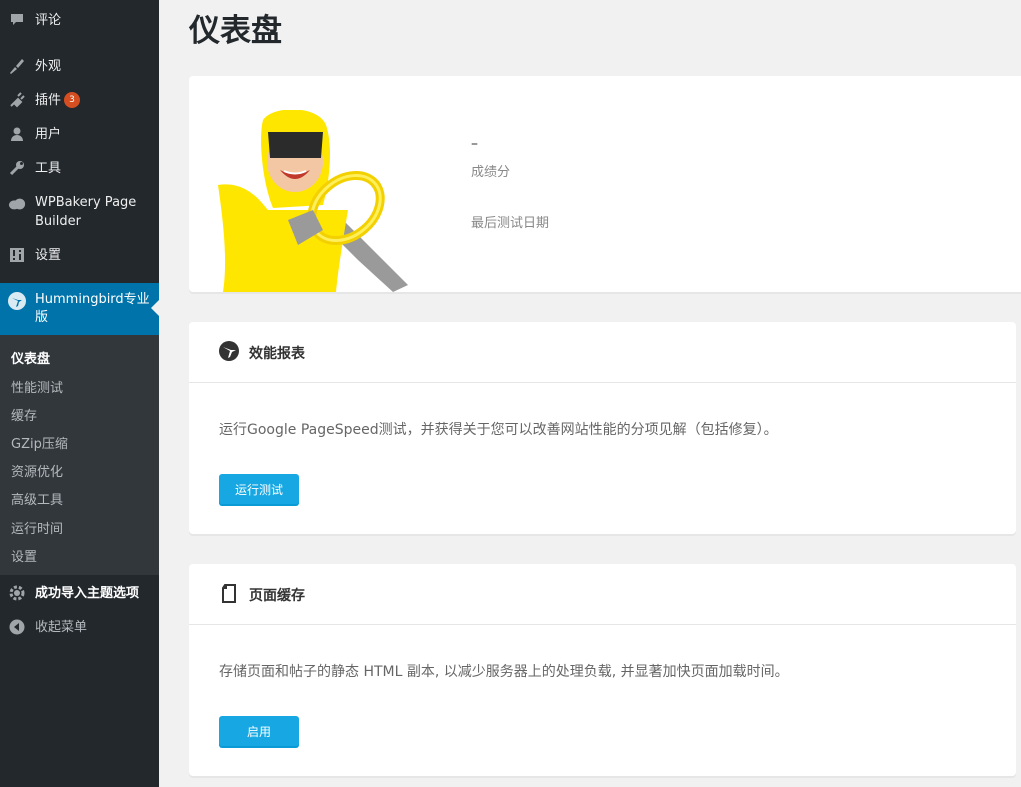 The height and width of the screenshot is (787, 1021). Describe the element at coordinates (37, 498) in the screenshot. I see `submenu-item-advanced-tools: 高级工具` at that location.